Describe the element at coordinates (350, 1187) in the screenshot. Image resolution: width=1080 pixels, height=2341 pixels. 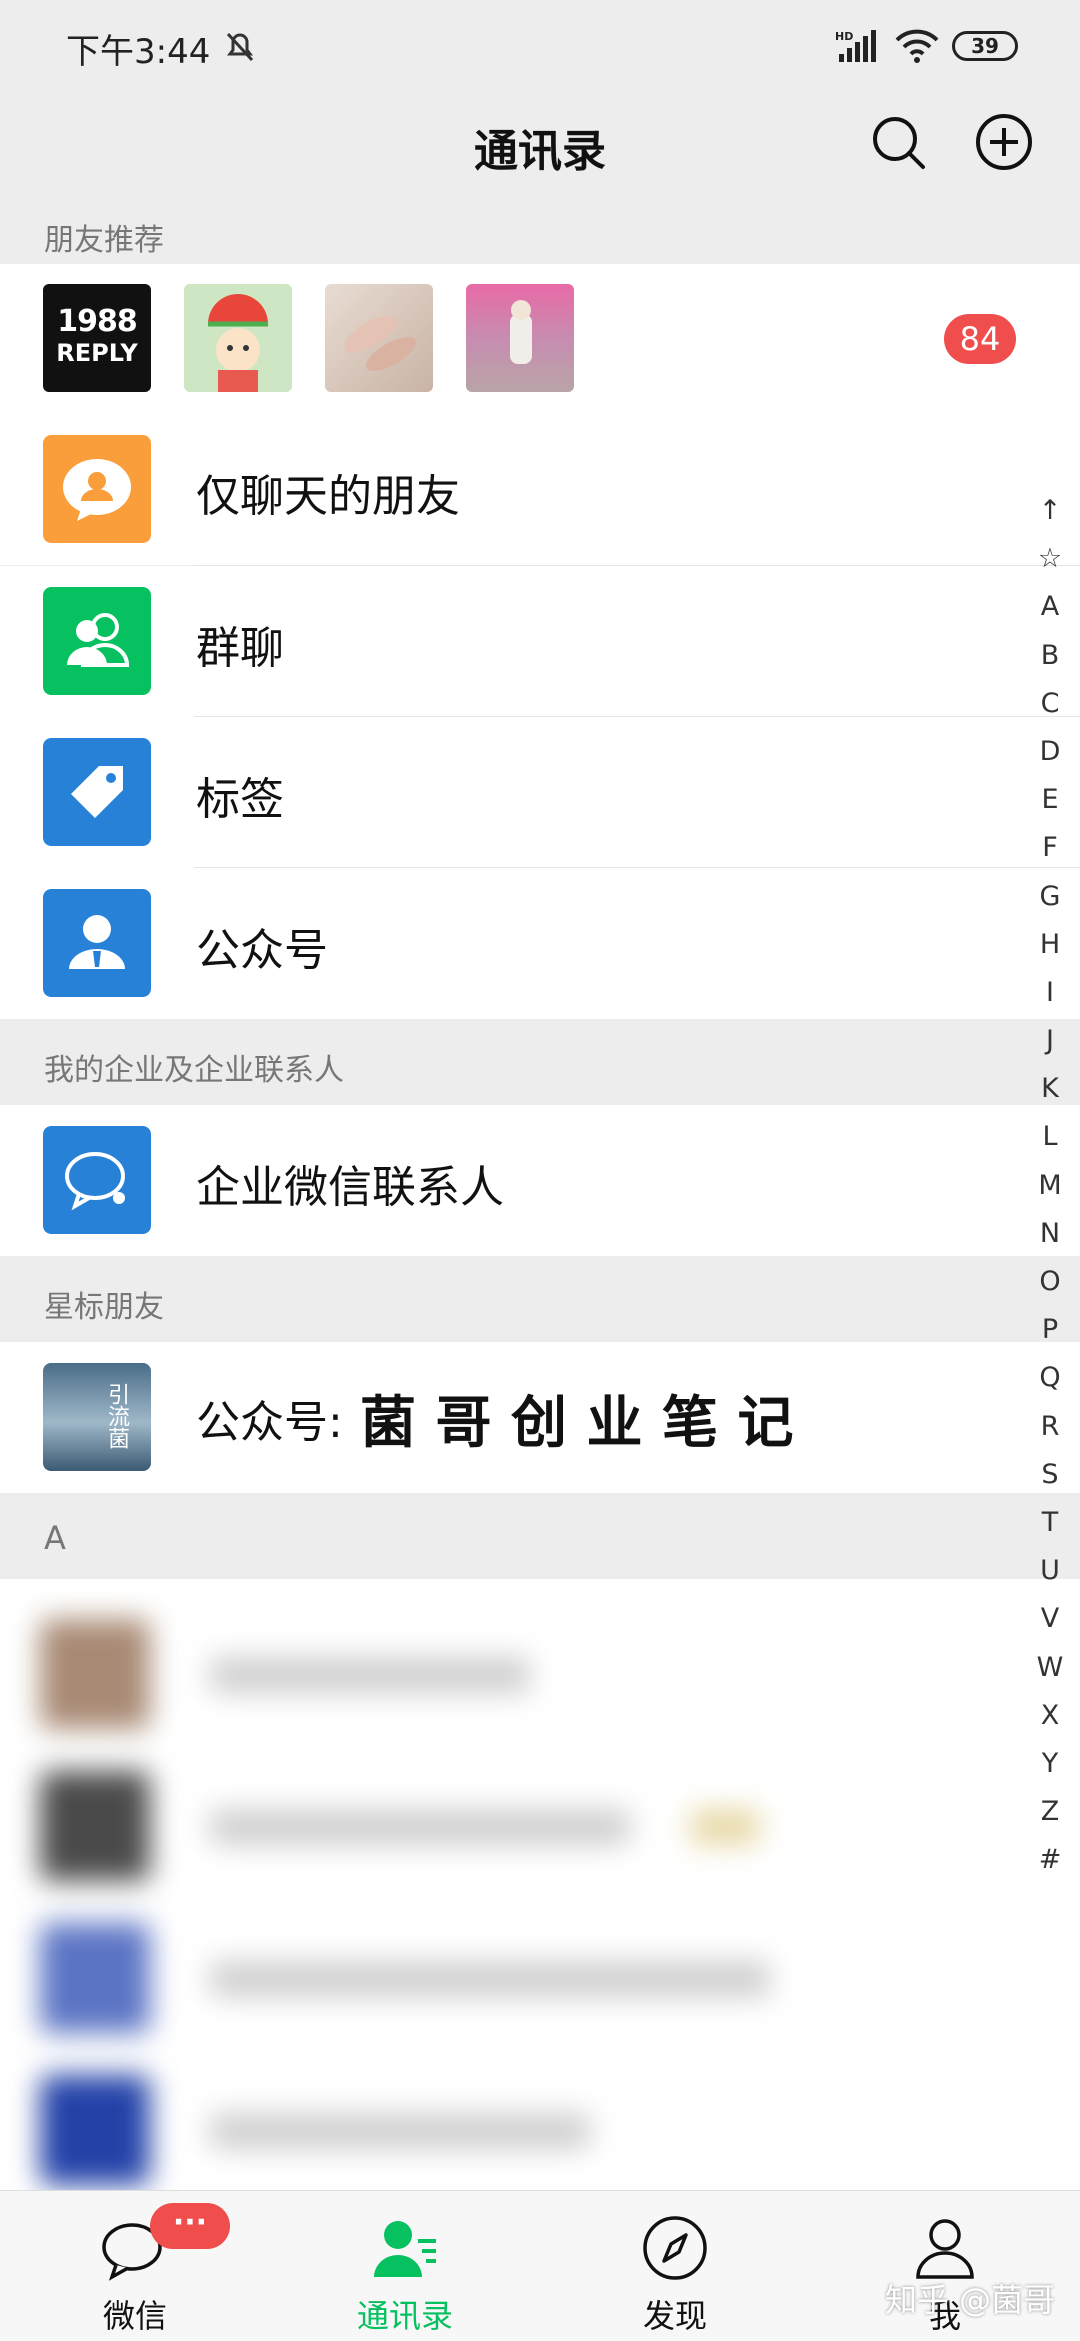
I see `menu-label: 企业微信联系人` at that location.